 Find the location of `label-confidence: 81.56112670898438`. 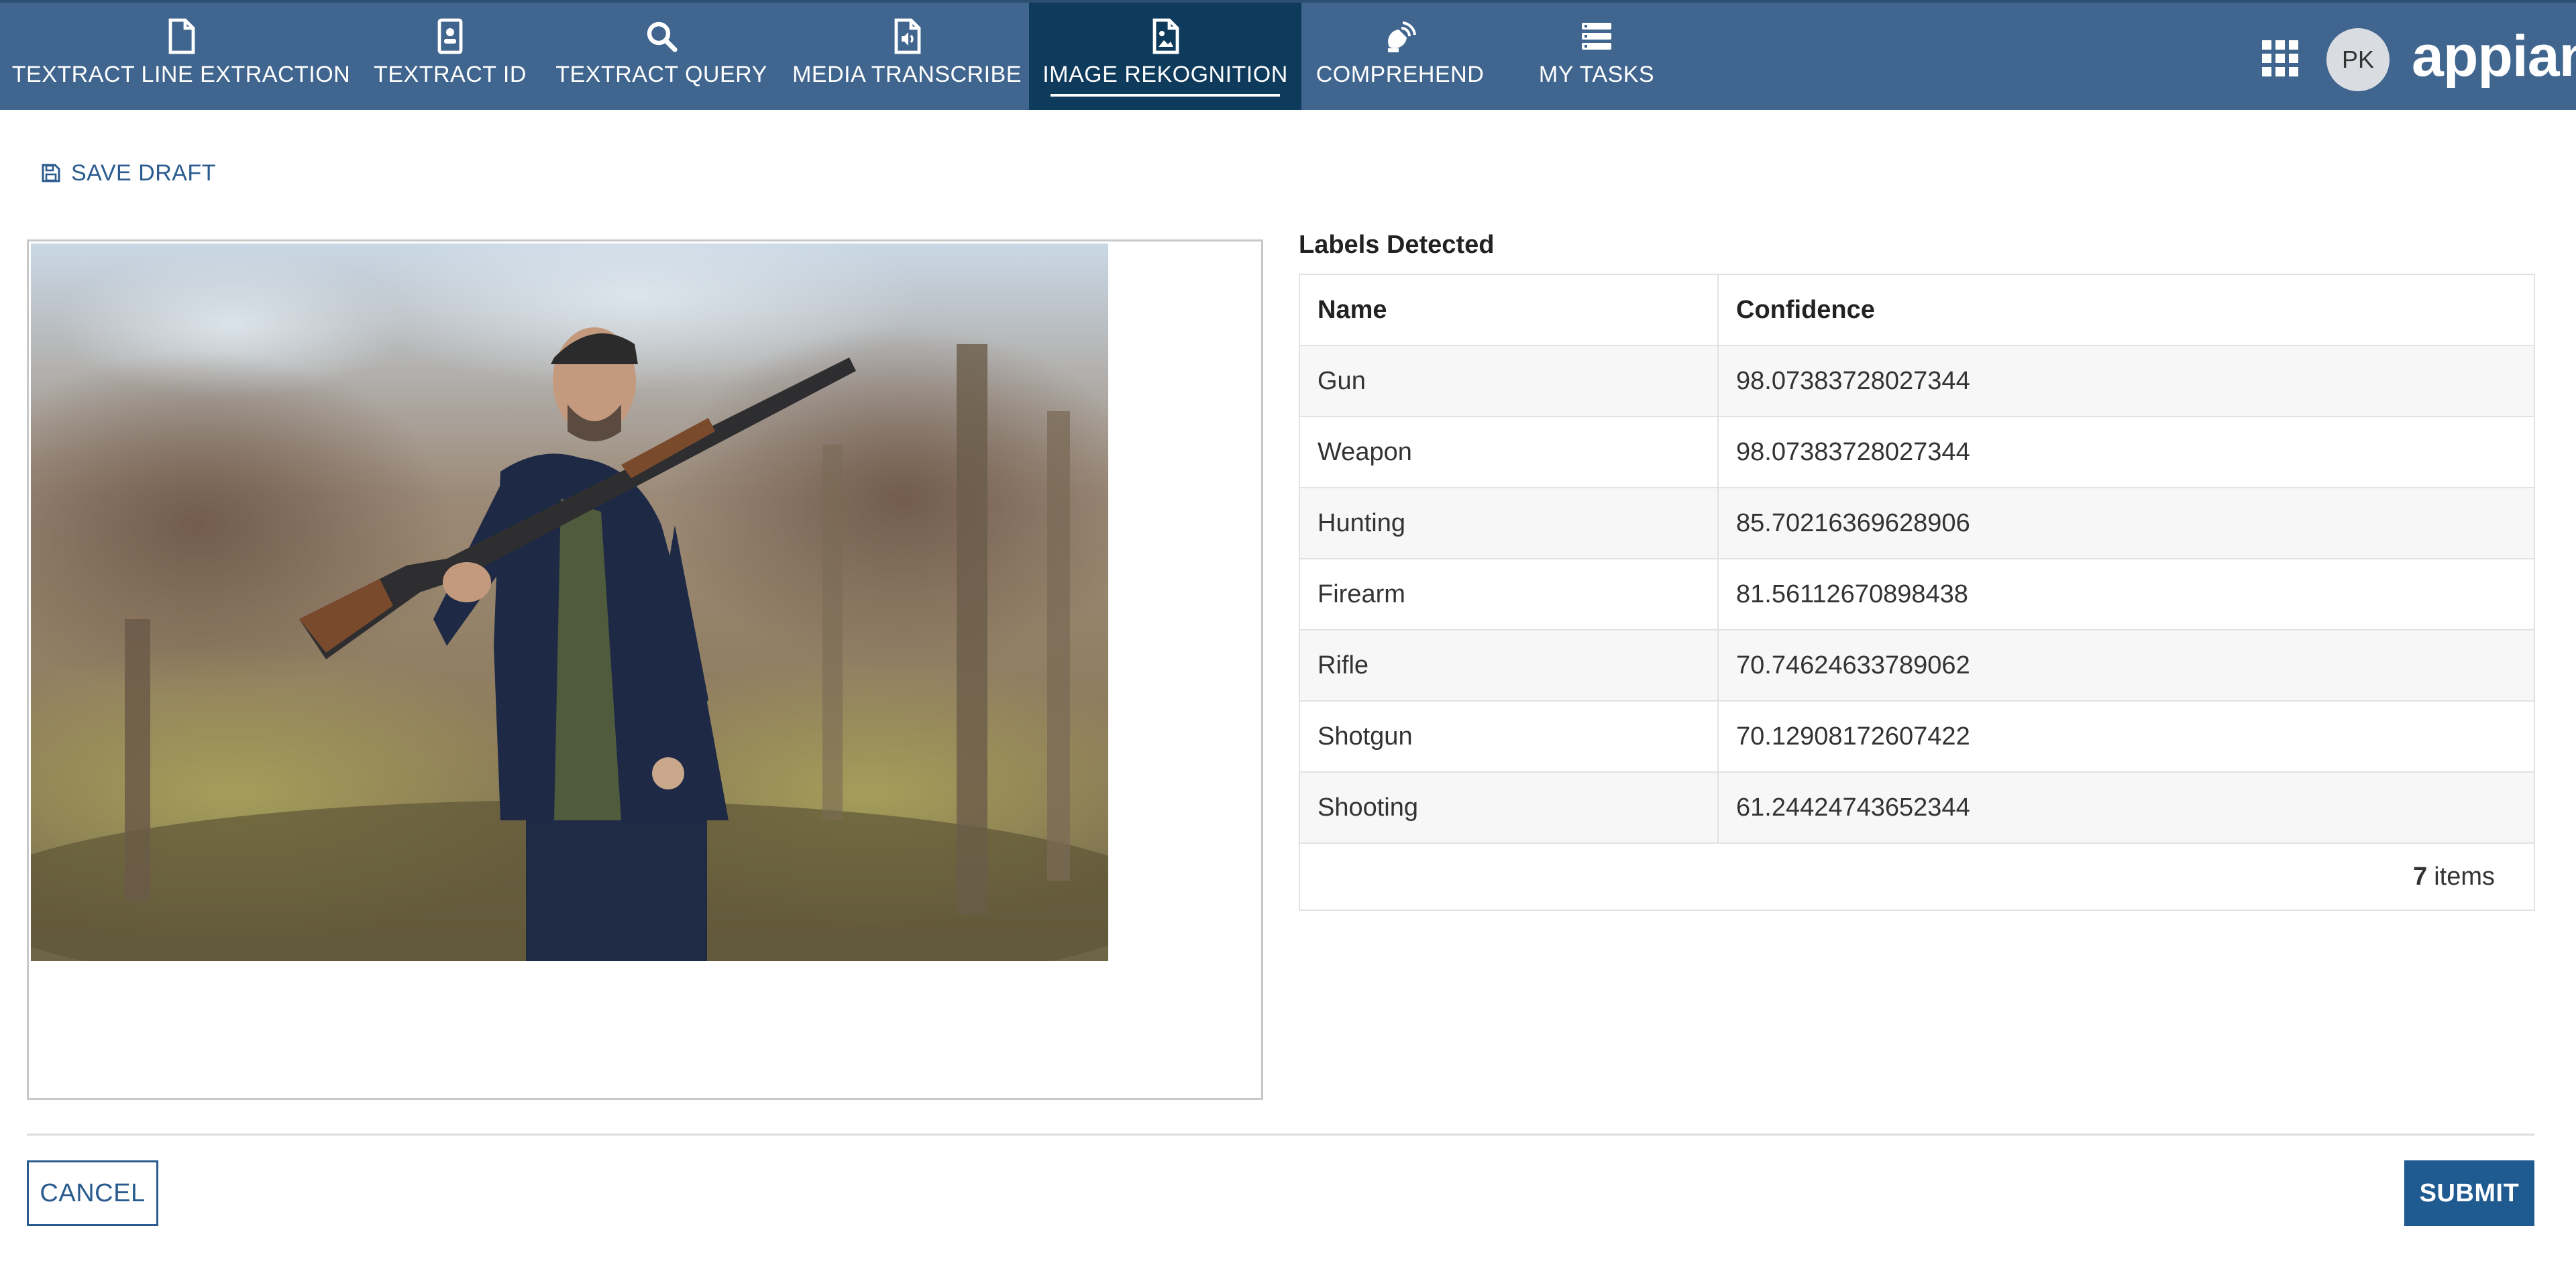

label-confidence: 81.56112670898438 is located at coordinates (1852, 594).